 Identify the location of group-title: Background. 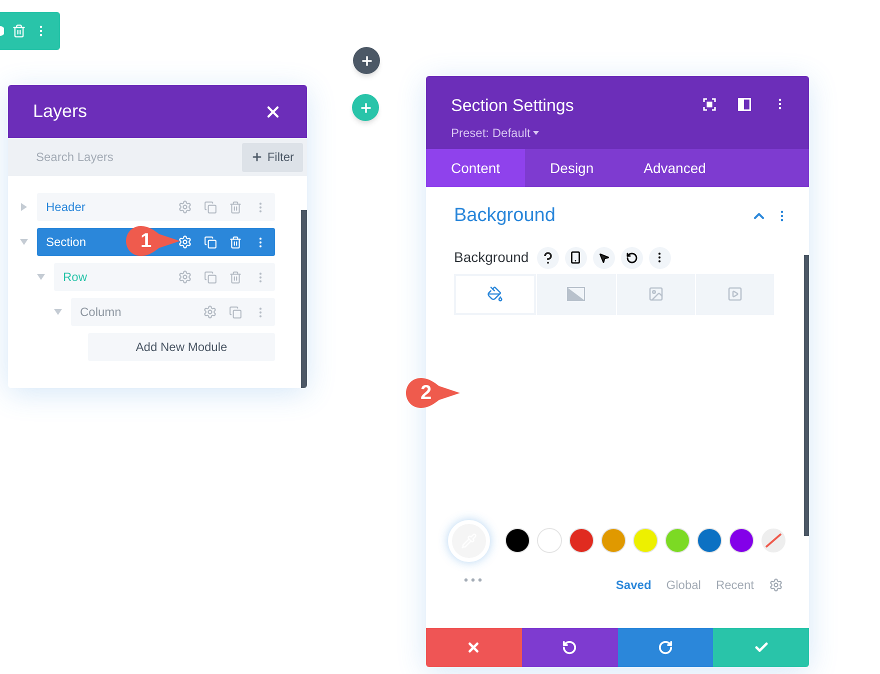
(505, 216).